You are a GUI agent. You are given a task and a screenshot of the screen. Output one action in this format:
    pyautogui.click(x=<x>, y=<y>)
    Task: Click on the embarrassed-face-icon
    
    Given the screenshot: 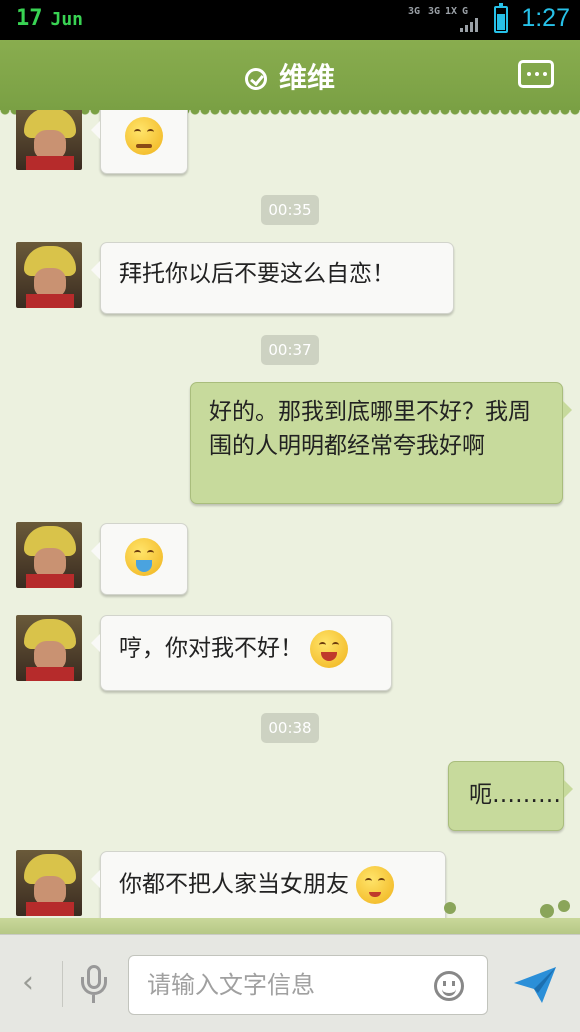 What is the action you would take?
    pyautogui.click(x=375, y=885)
    